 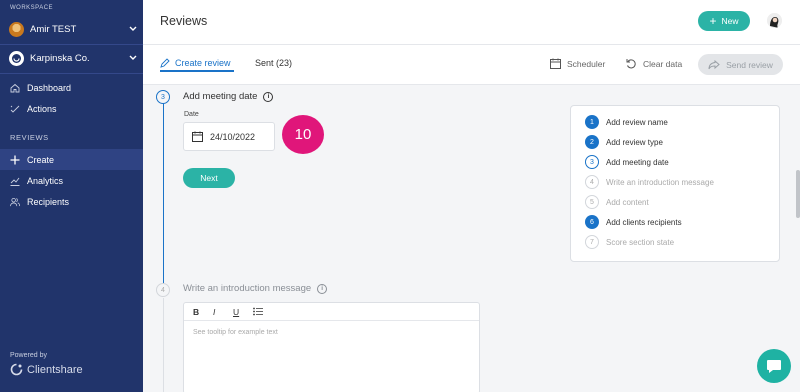 I want to click on date-label: Date, so click(x=191, y=114).